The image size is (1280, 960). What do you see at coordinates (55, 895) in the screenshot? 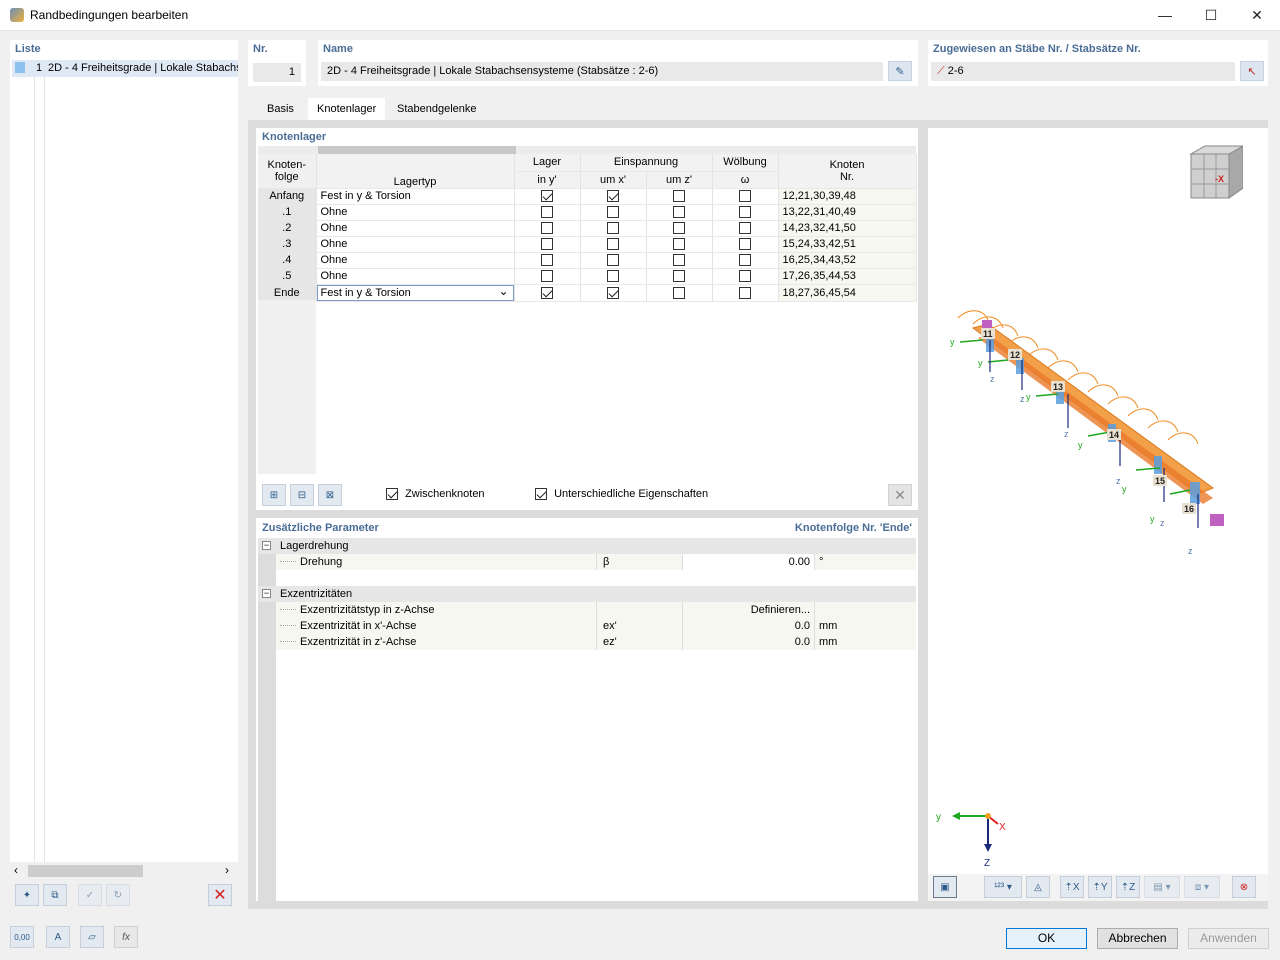
I see `copy-item-icon: ⧉` at bounding box center [55, 895].